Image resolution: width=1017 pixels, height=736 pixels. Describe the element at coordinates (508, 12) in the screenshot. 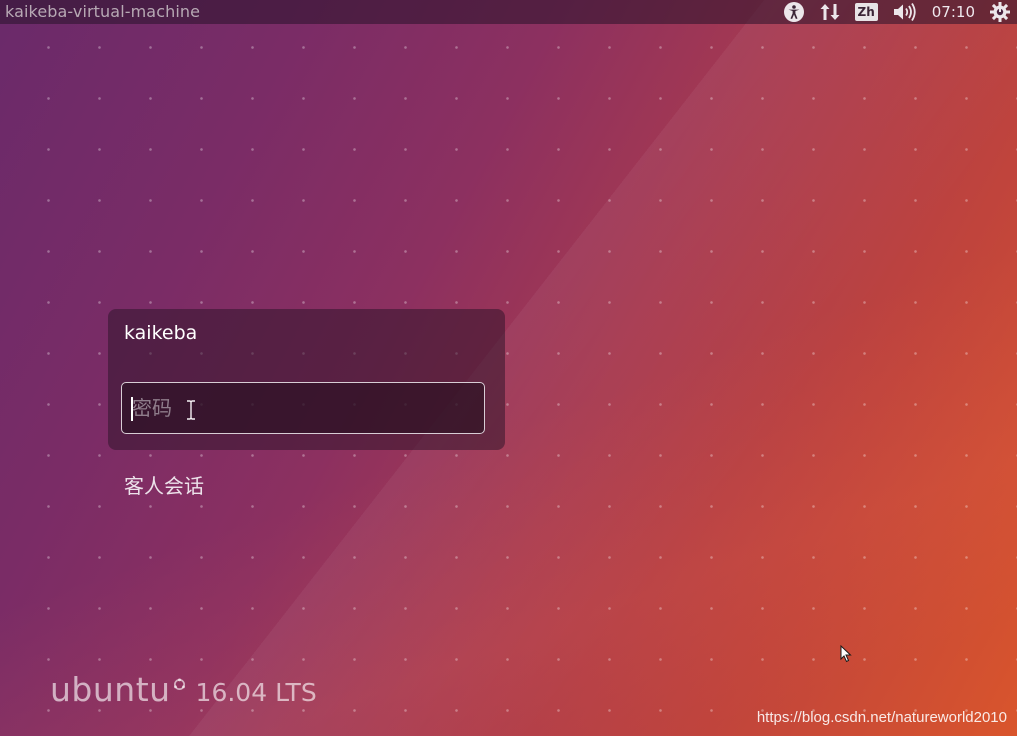

I see `top-panel: kaikeba-virtual-machine Zh 07:10` at that location.